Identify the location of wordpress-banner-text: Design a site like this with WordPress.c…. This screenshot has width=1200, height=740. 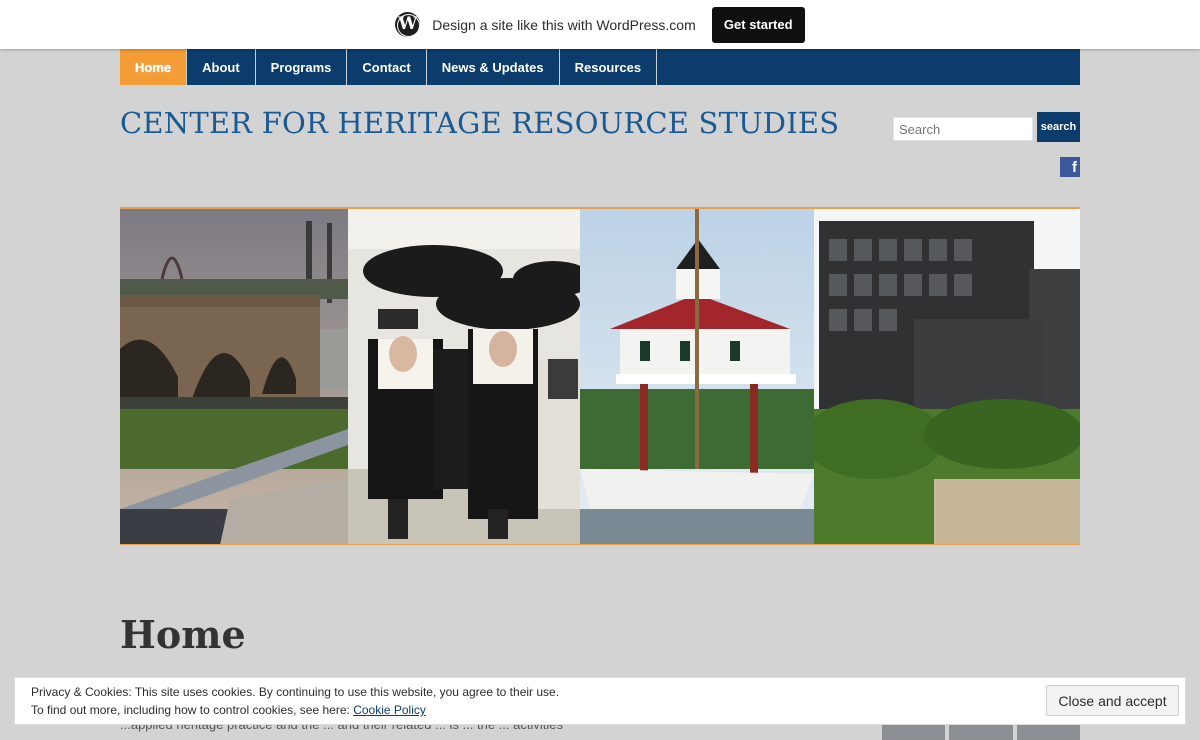
(564, 24).